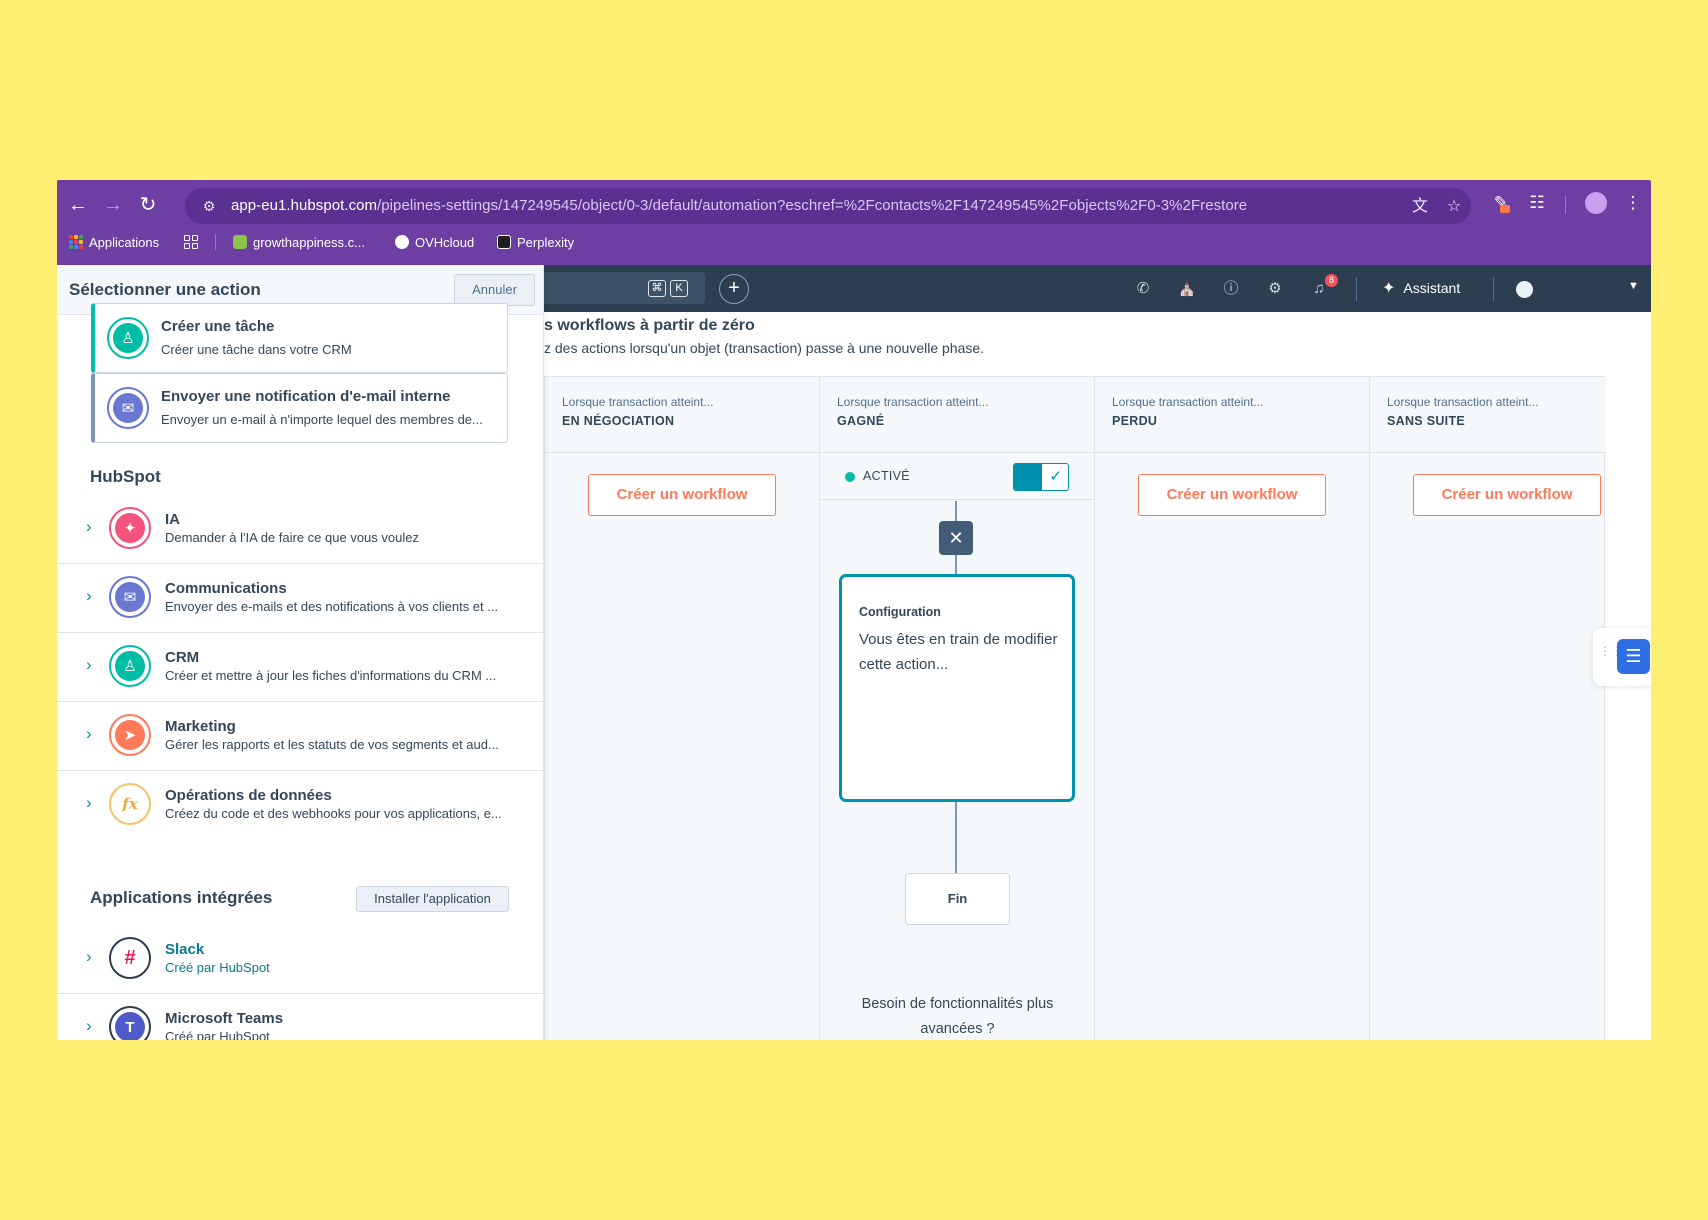 Image resolution: width=1708 pixels, height=1220 pixels. What do you see at coordinates (191, 242) in the screenshot?
I see `bookmark-grid` at bounding box center [191, 242].